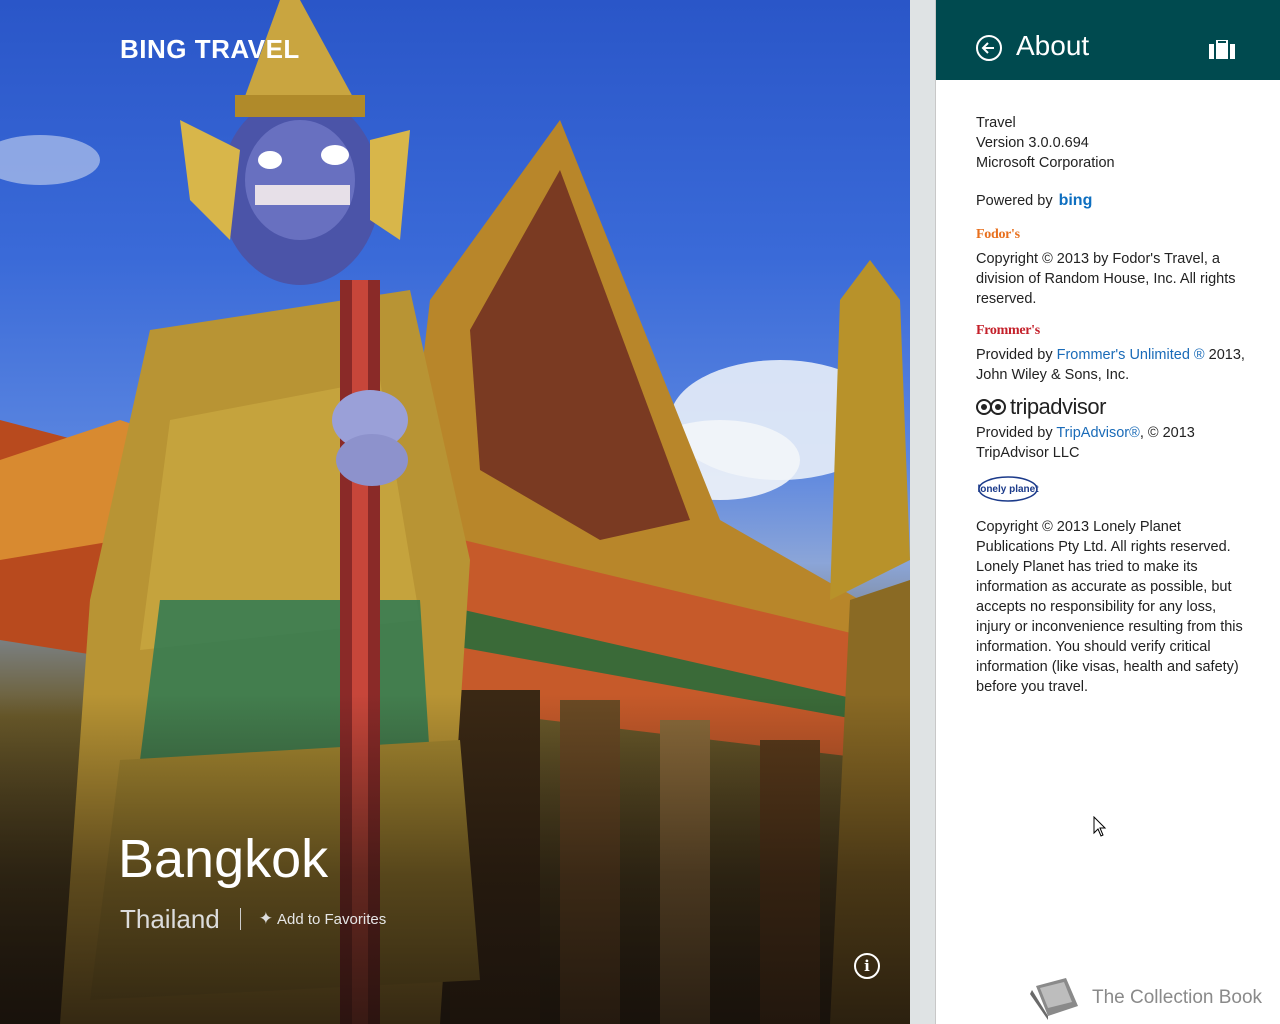  I want to click on lonely-planet-globe-icon: lonely planet, so click(1008, 489).